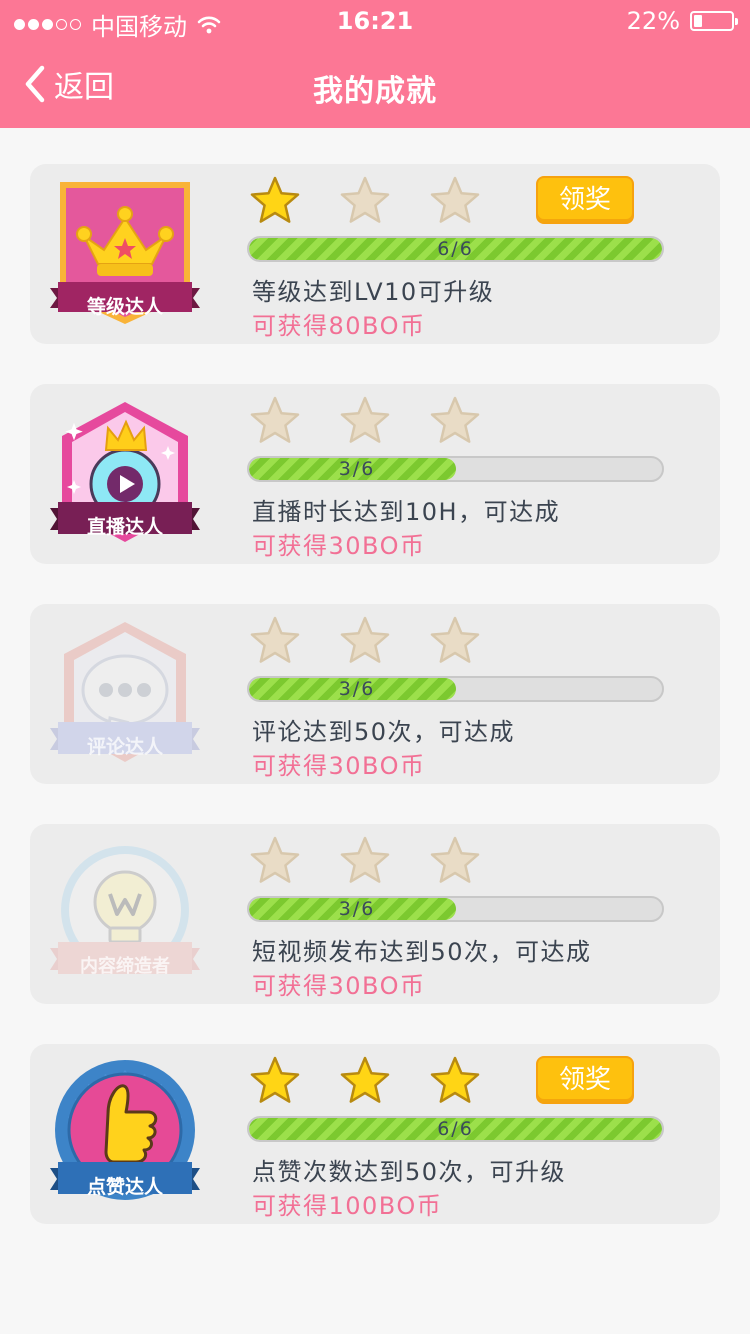  I want to click on badge-label: 内容缔造者, so click(125, 966).